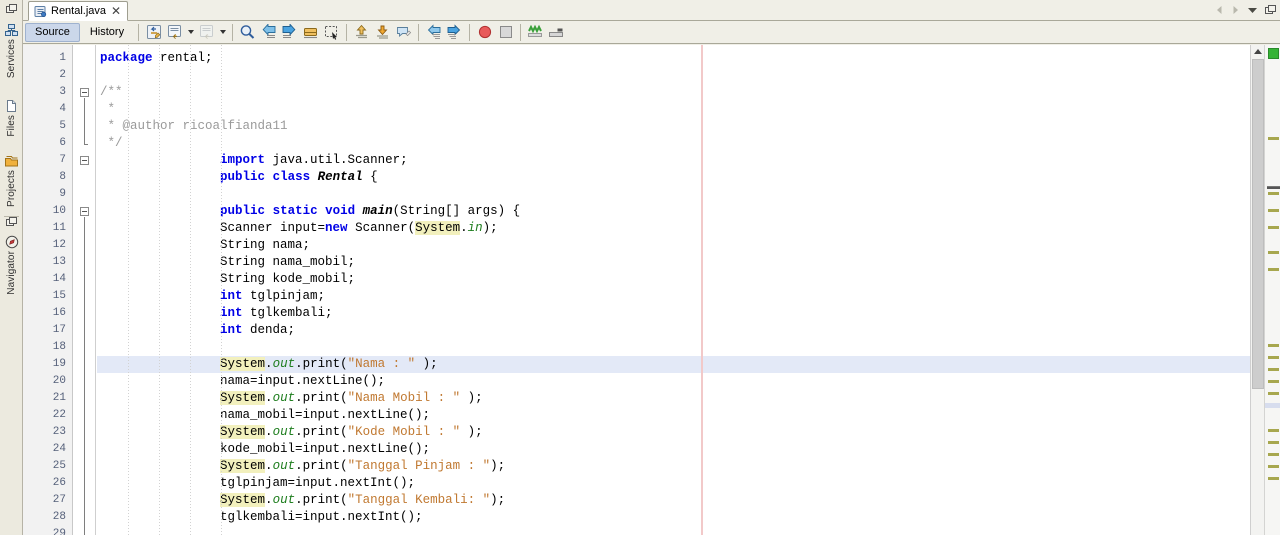 The image size is (1280, 535). What do you see at coordinates (11, 266) in the screenshot?
I see `sidebar-item-navigator: Navigator` at bounding box center [11, 266].